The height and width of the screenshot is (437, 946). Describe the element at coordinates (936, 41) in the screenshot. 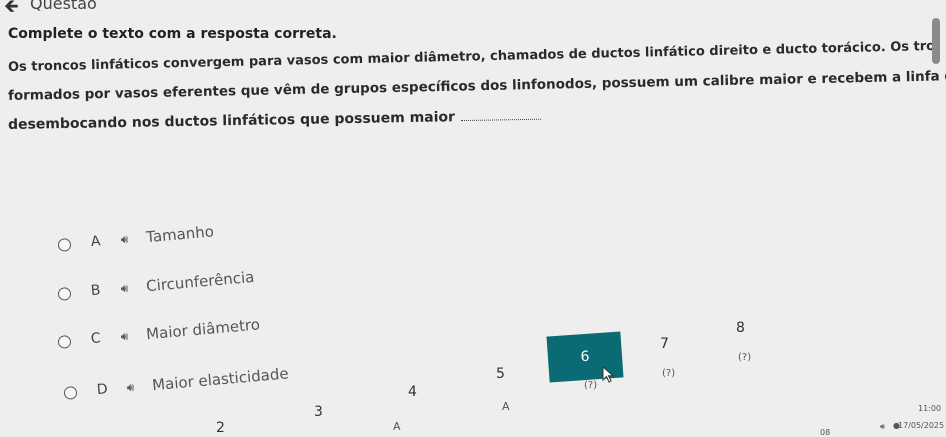

I see `scrollbar` at that location.